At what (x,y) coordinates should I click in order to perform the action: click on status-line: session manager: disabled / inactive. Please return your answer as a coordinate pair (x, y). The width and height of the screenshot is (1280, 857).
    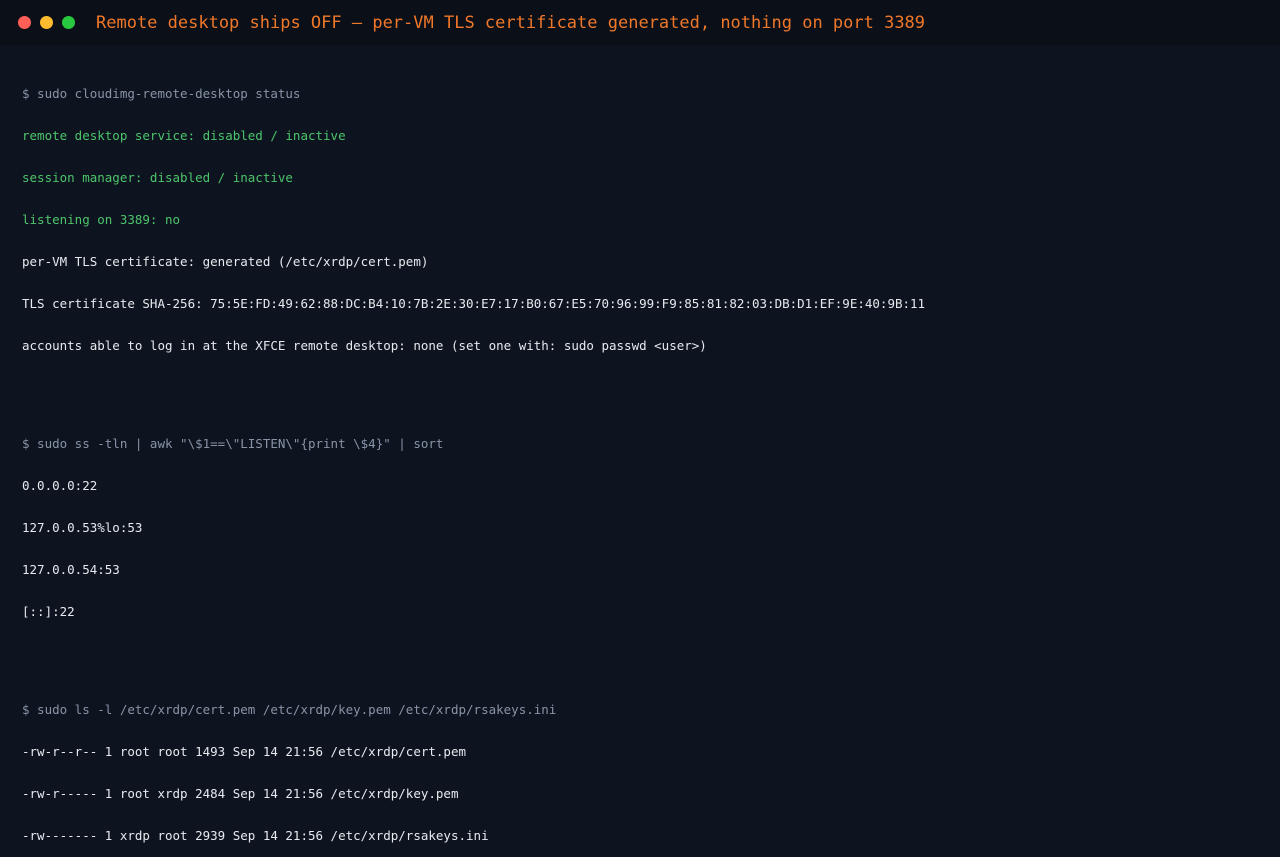
    Looking at the image, I should click on (157, 178).